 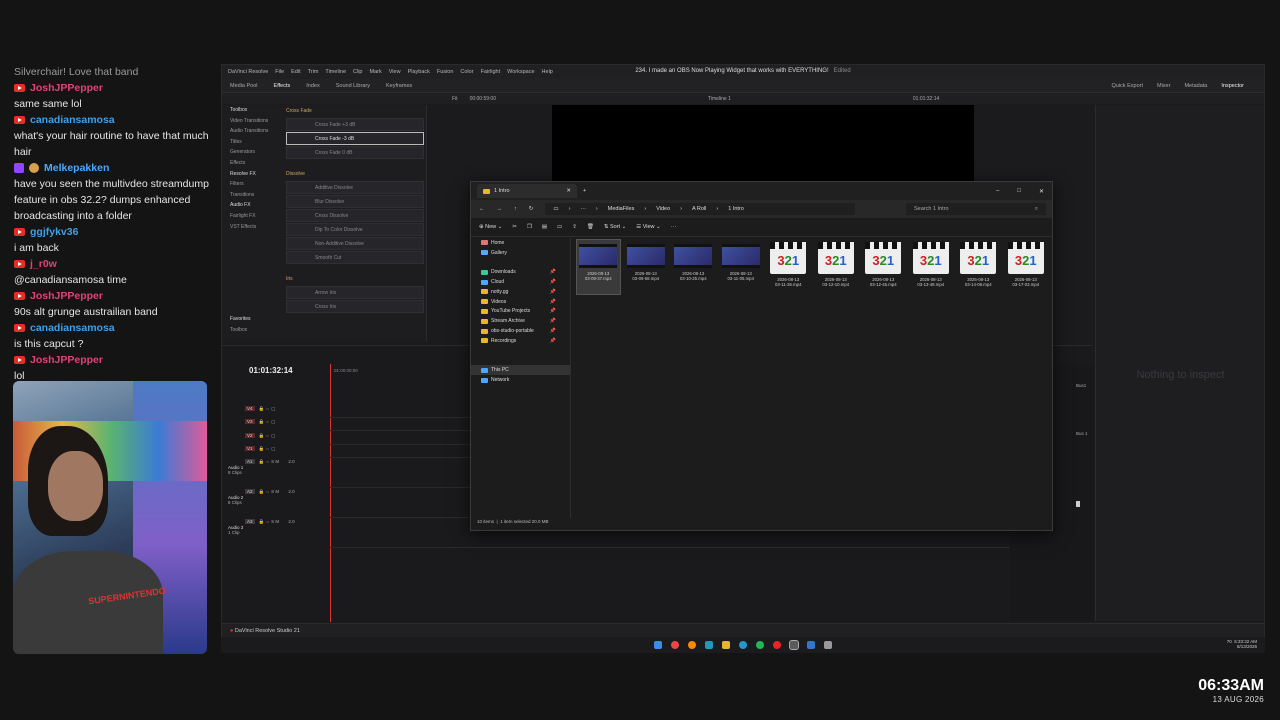 What do you see at coordinates (726, 645) in the screenshot?
I see `explorer-icon` at bounding box center [726, 645].